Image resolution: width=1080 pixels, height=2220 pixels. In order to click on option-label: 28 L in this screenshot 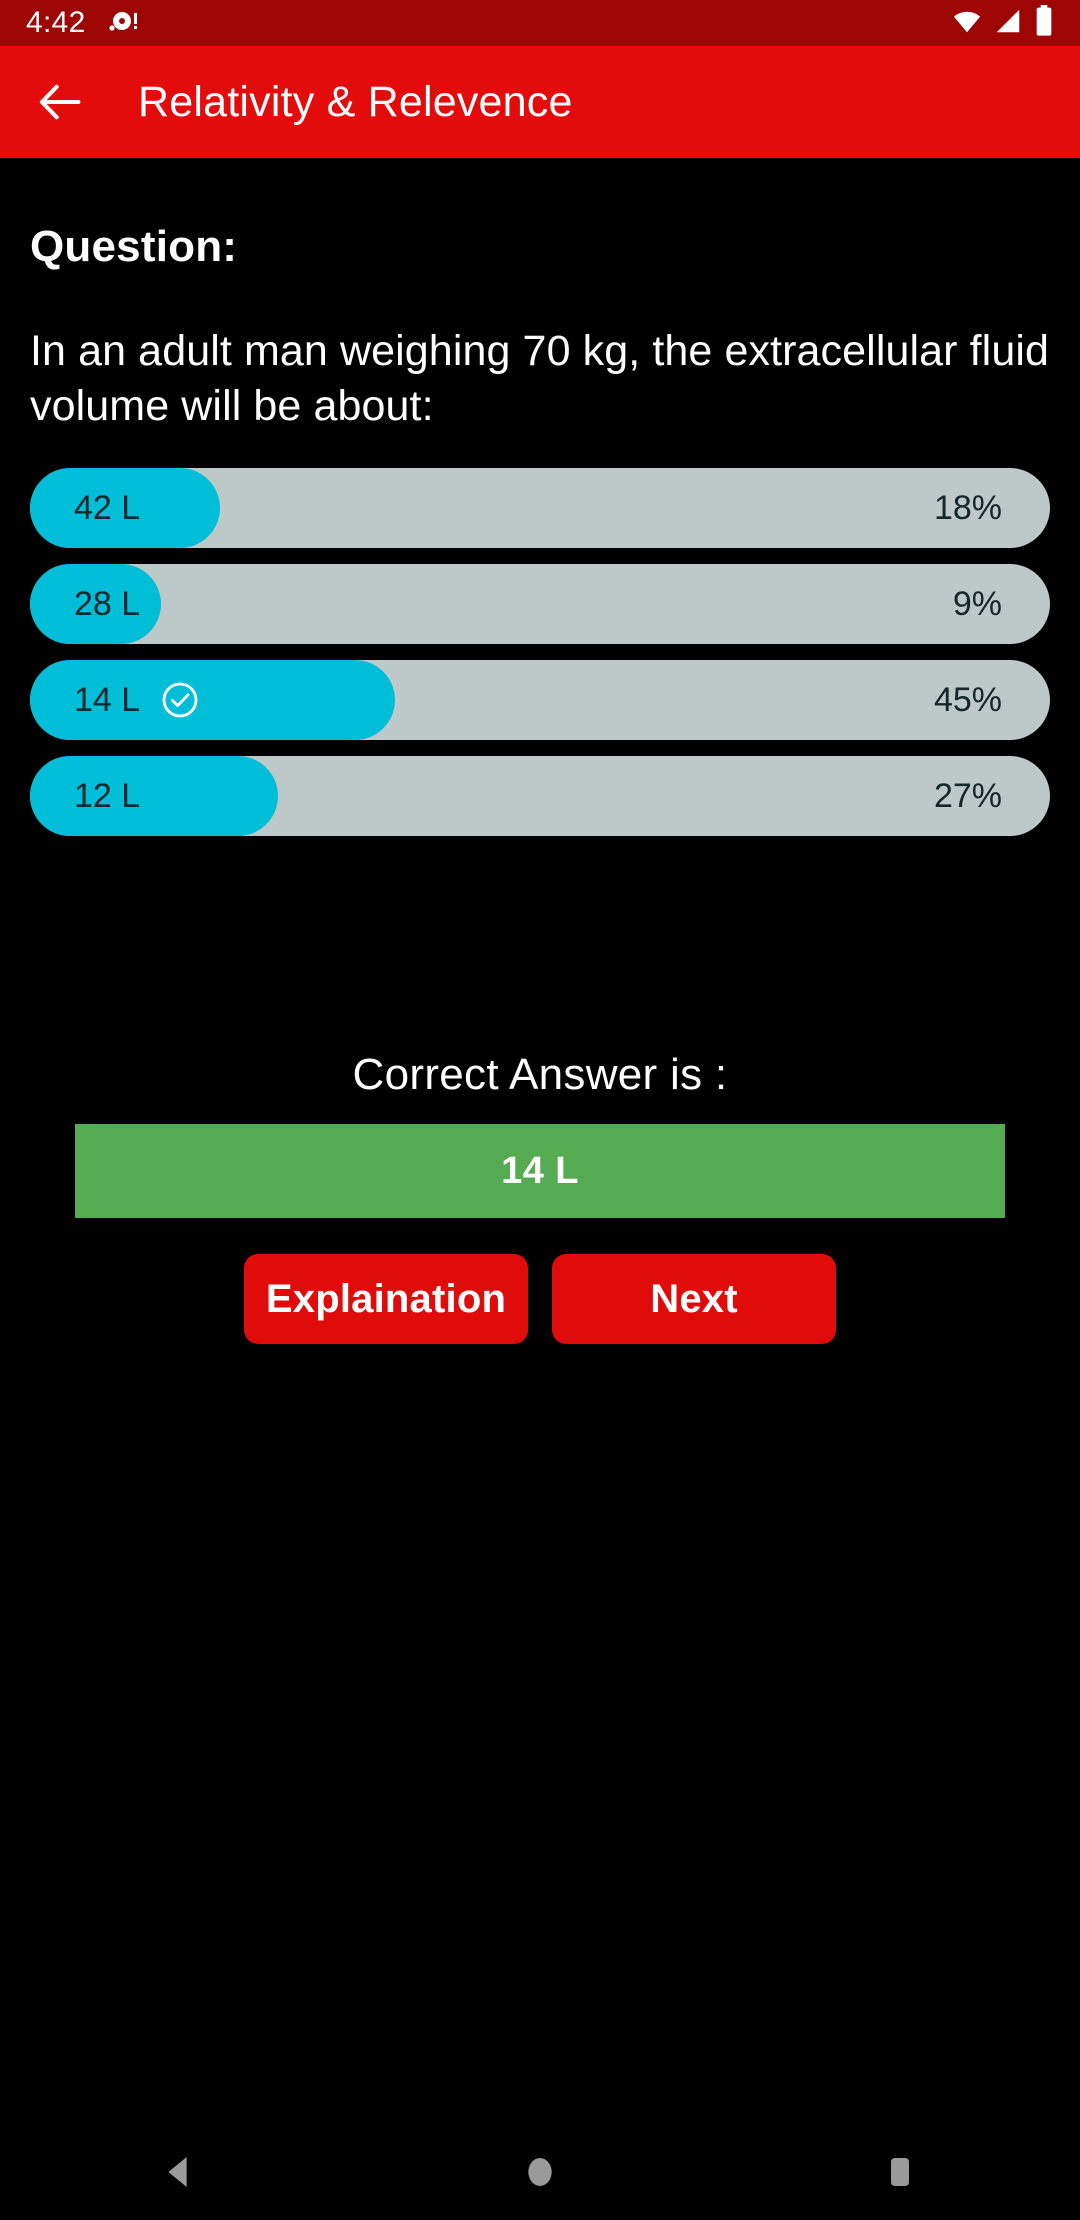, I will do `click(107, 603)`.